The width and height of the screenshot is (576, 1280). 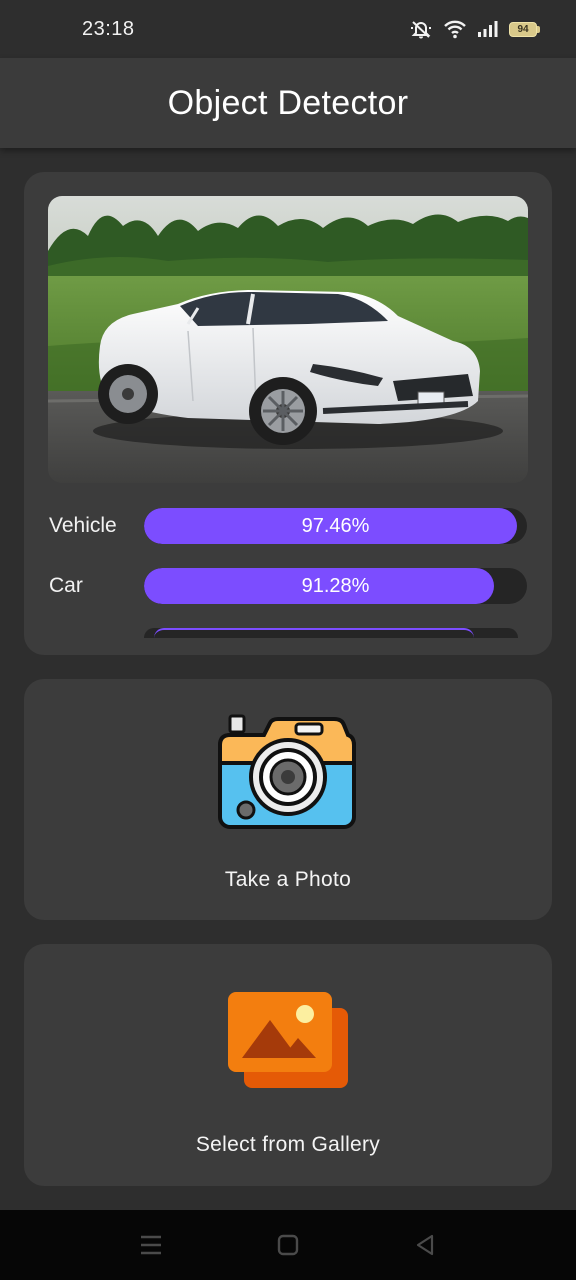 What do you see at coordinates (288, 1040) in the screenshot?
I see `gallery-icon` at bounding box center [288, 1040].